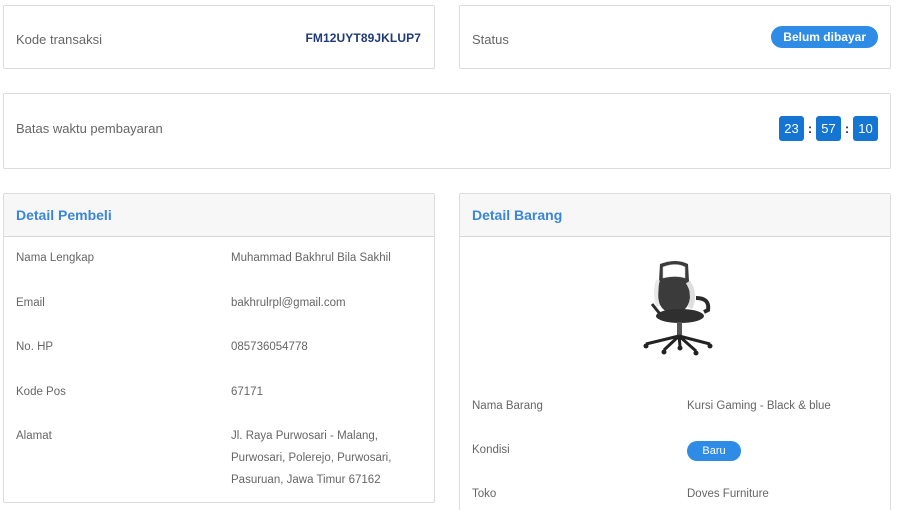 This screenshot has width=899, height=510. What do you see at coordinates (247, 392) in the screenshot?
I see `buyer-postcode-value: 67171` at bounding box center [247, 392].